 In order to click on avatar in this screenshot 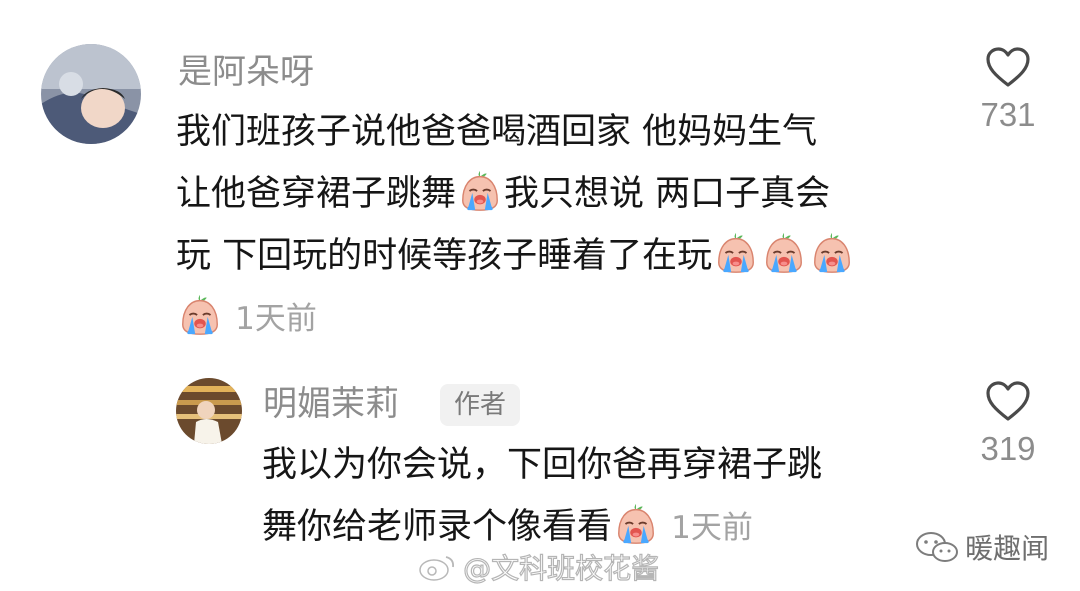, I will do `click(91, 94)`.